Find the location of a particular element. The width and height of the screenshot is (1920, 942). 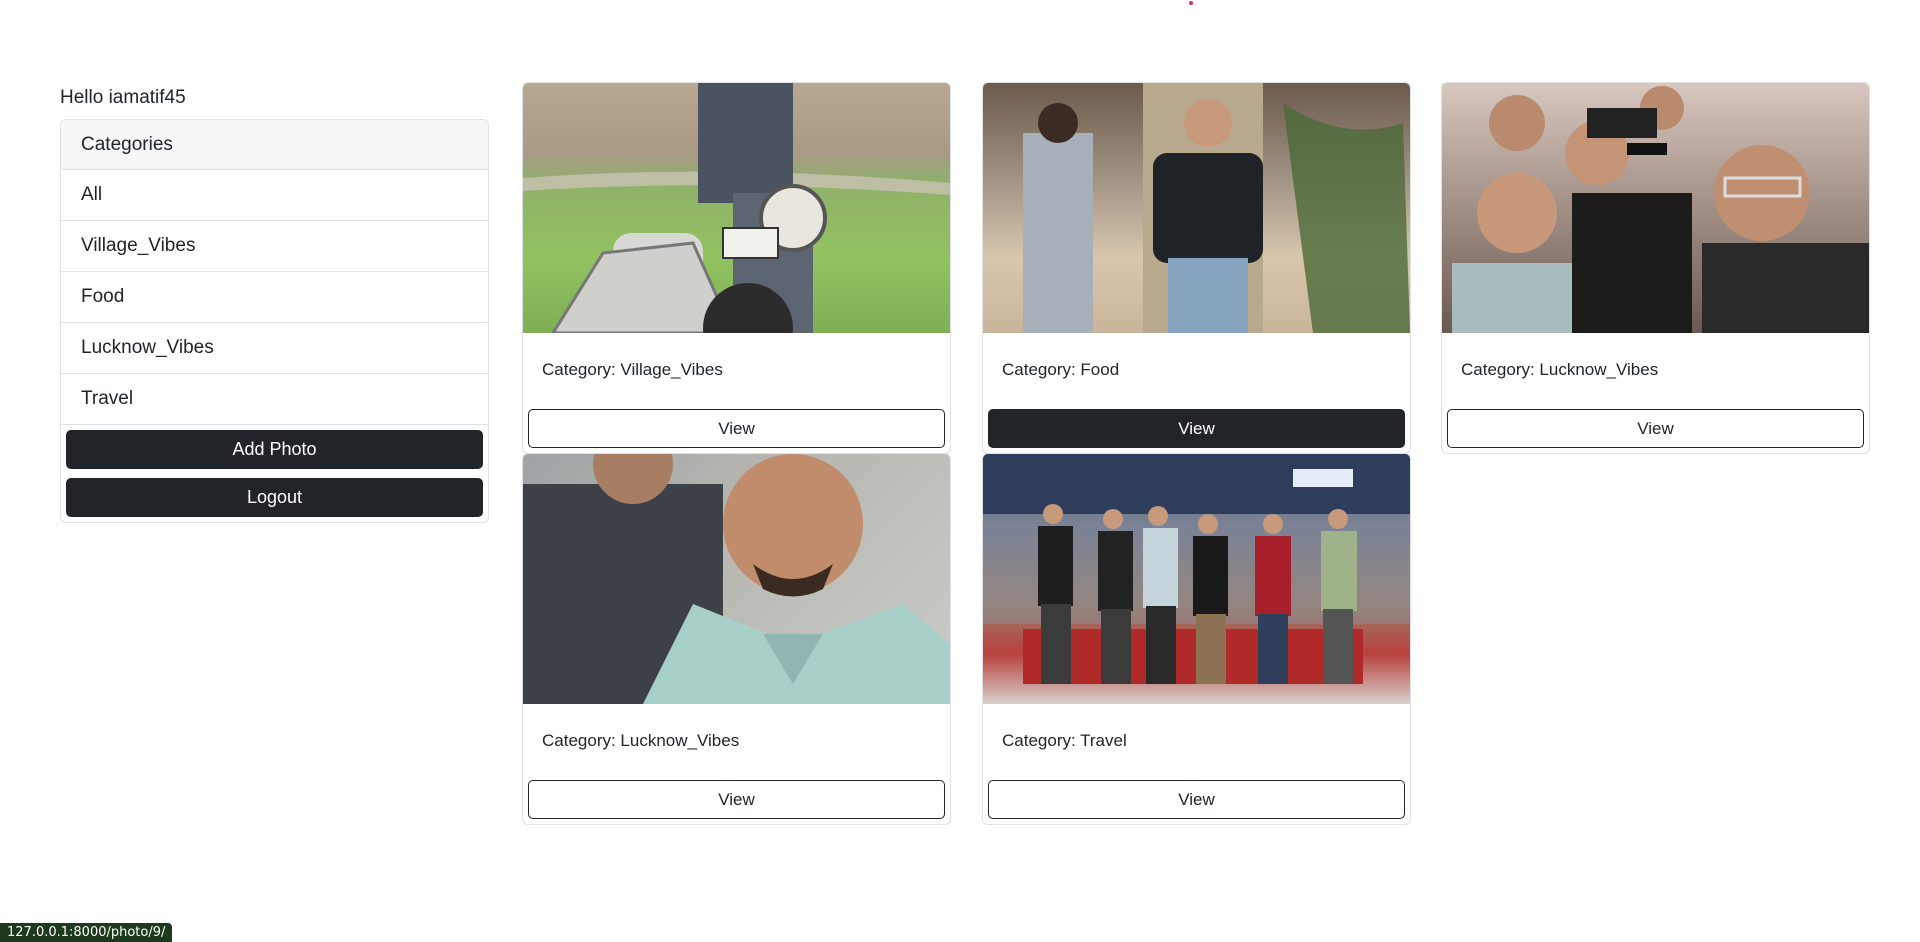

sidebar-actions: Add Photo Logout is located at coordinates (274, 473).